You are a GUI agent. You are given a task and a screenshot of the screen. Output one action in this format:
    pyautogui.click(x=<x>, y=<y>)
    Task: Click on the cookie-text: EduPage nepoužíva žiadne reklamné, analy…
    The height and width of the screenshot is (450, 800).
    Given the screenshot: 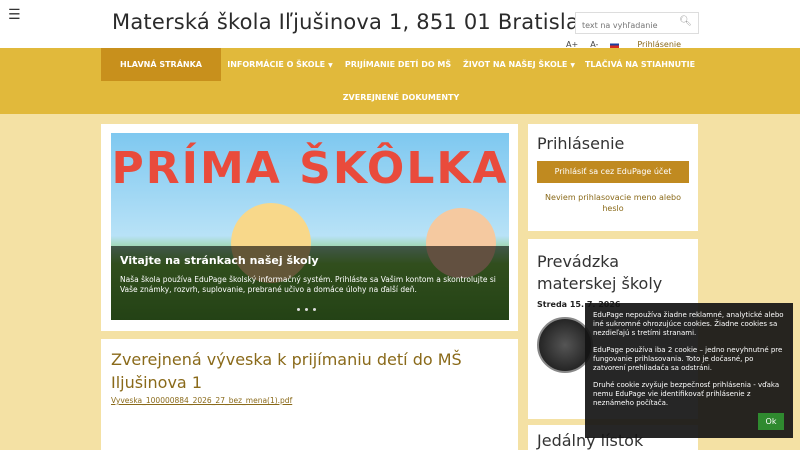 What is the action you would take?
    pyautogui.click(x=688, y=324)
    